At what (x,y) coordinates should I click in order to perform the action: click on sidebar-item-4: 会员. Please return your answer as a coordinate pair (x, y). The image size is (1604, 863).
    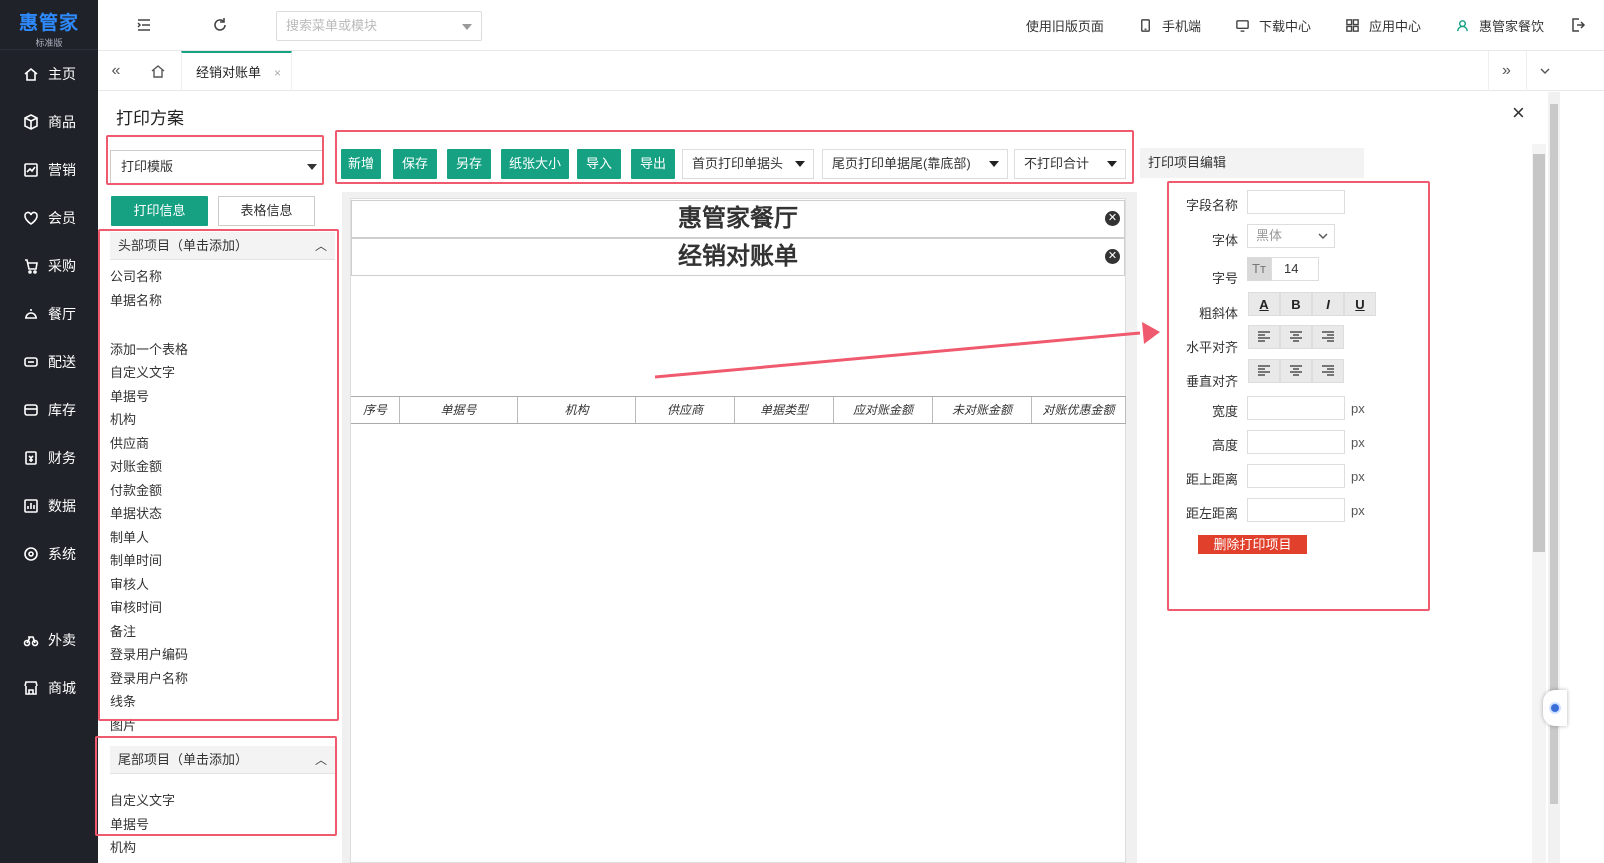
    Looking at the image, I should click on (49, 218).